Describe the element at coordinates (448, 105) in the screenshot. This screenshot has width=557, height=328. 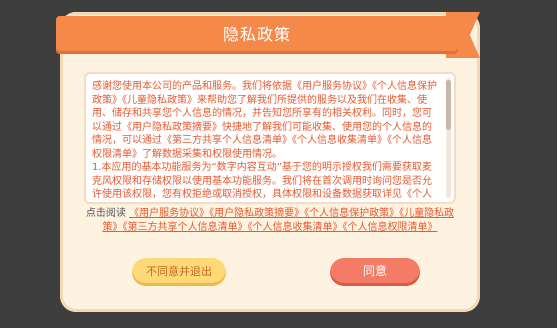
I see `scrollbar-thumb` at that location.